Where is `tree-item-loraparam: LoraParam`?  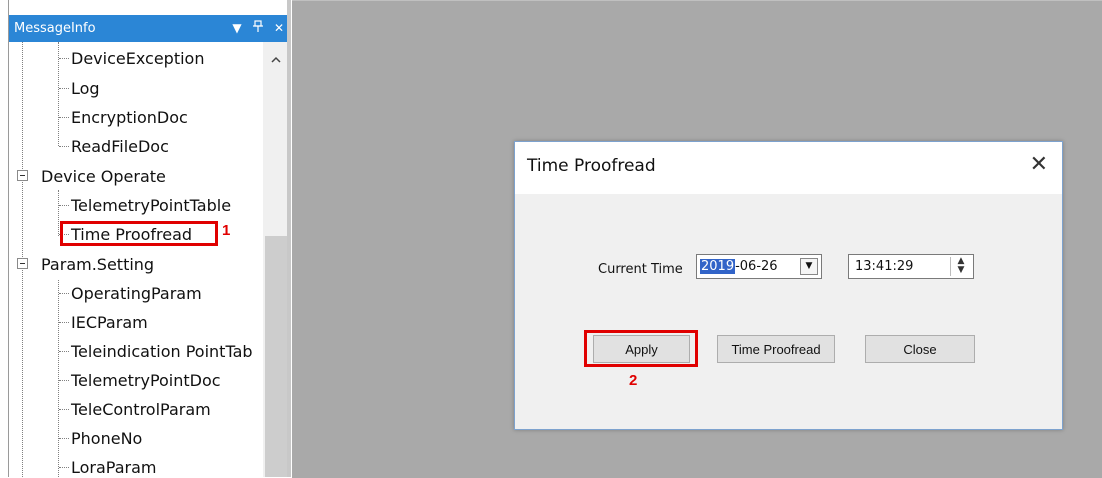
tree-item-loraparam: LoraParam is located at coordinates (108, 465).